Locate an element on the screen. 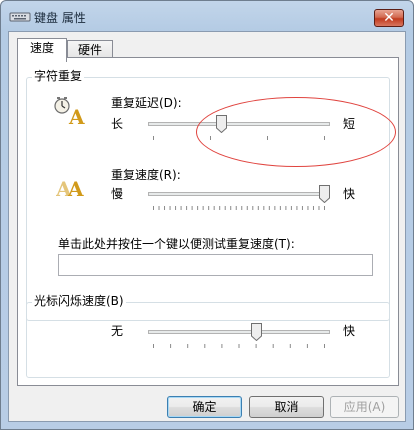  close-button: ✕ is located at coordinates (389, 18).